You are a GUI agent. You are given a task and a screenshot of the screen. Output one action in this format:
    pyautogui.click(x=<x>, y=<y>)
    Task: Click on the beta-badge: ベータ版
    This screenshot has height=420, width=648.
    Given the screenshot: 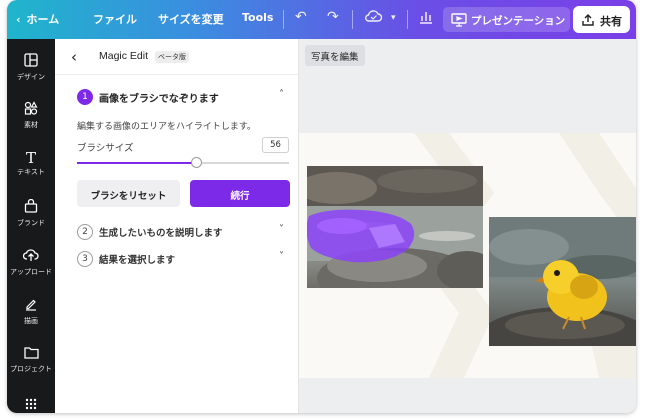 What is the action you would take?
    pyautogui.click(x=172, y=57)
    